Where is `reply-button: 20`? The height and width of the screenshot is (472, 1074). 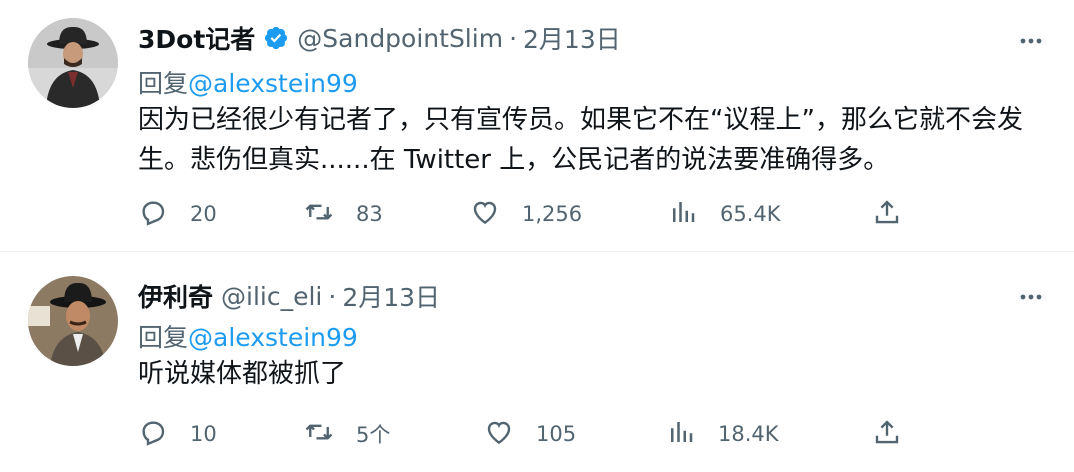 reply-button: 20 is located at coordinates (177, 214).